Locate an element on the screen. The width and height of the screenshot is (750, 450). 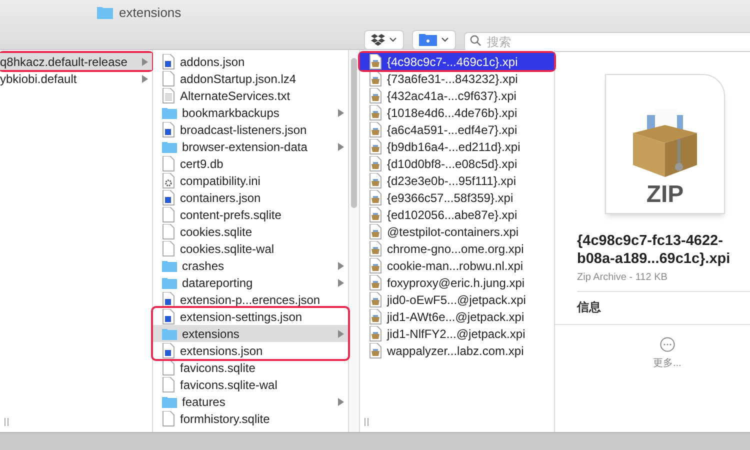
file-row: {1018e4d6...4de76b}.xpi is located at coordinates (457, 112).